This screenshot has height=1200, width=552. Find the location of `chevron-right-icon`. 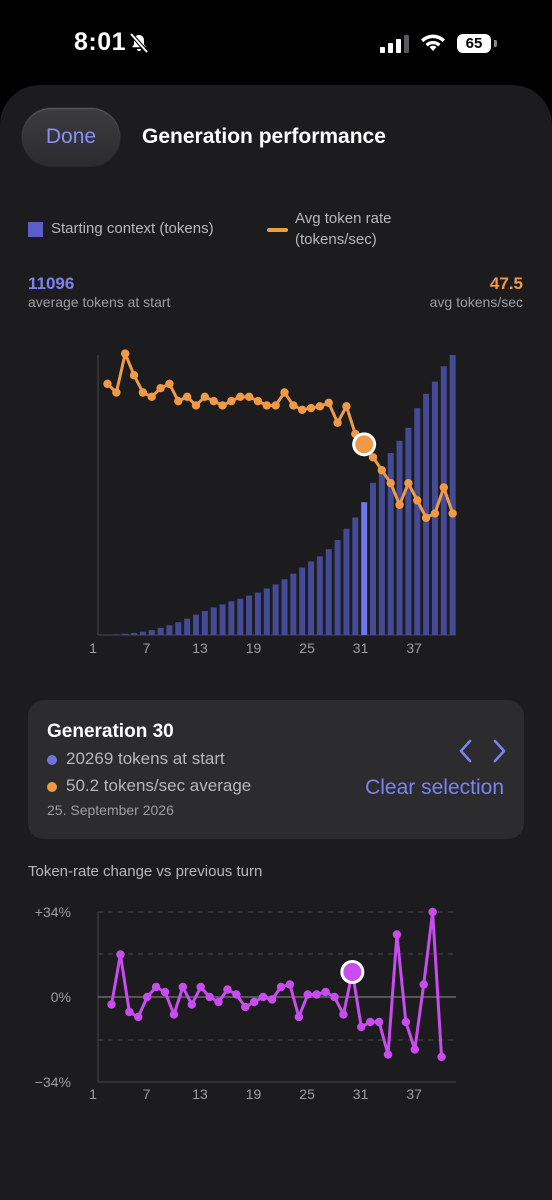

chevron-right-icon is located at coordinates (499, 751).